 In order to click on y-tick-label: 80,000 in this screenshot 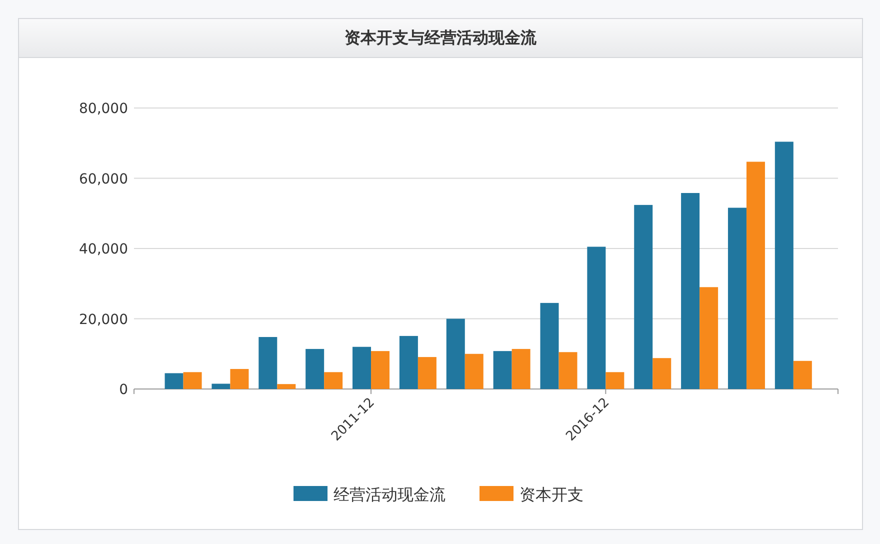, I will do `click(103, 109)`.